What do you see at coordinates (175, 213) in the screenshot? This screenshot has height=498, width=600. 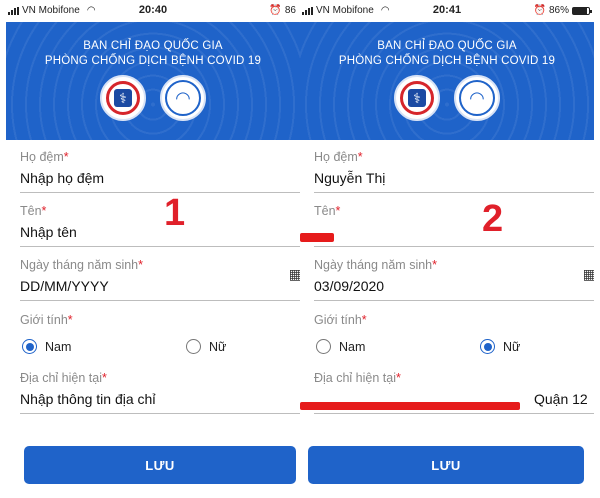 I see `step-number: 1` at bounding box center [175, 213].